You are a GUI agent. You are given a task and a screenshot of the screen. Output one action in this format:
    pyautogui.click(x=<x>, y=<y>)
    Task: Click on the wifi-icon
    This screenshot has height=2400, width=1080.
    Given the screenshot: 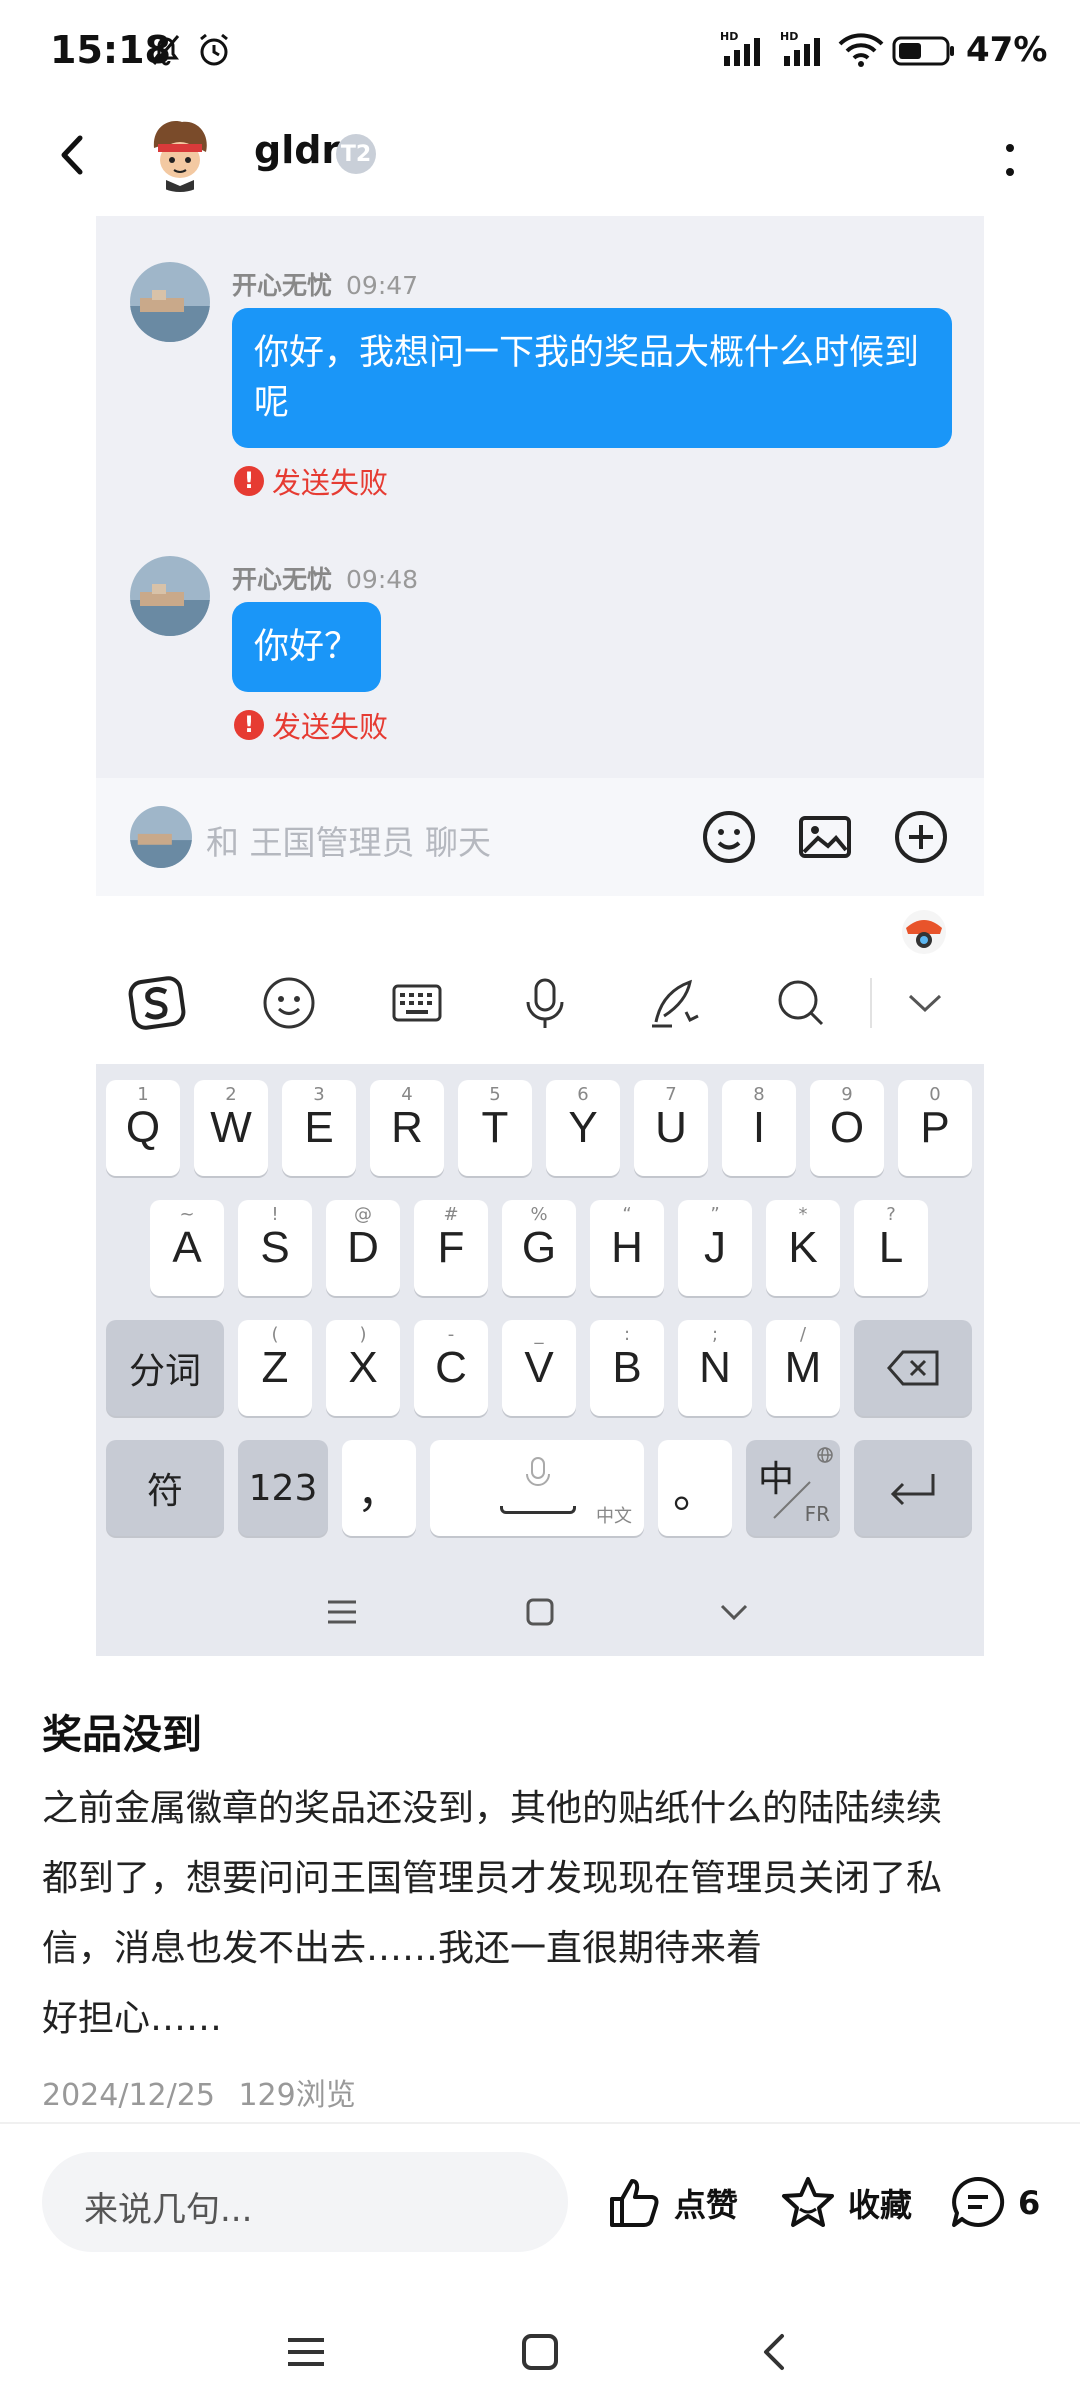 What is the action you would take?
    pyautogui.click(x=861, y=50)
    